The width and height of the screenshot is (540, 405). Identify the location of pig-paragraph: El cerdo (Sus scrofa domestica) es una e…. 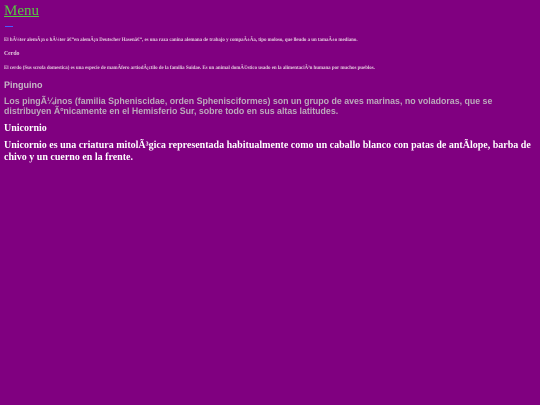
(189, 68).